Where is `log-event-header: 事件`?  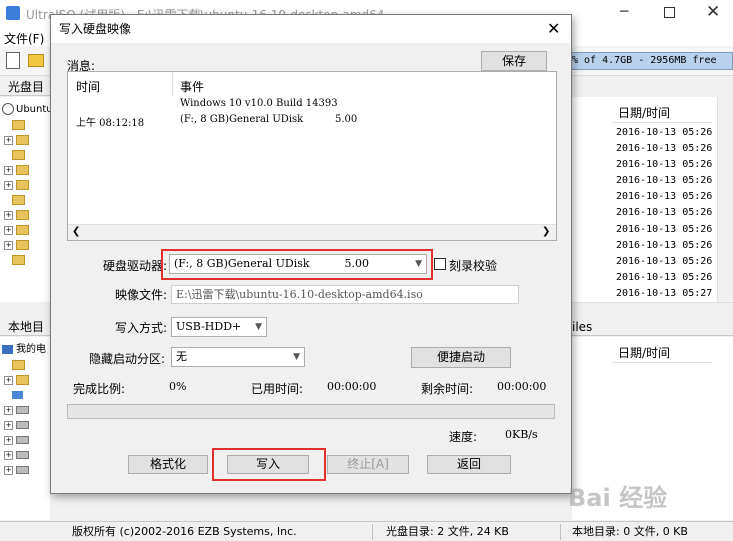 log-event-header: 事件 is located at coordinates (192, 87).